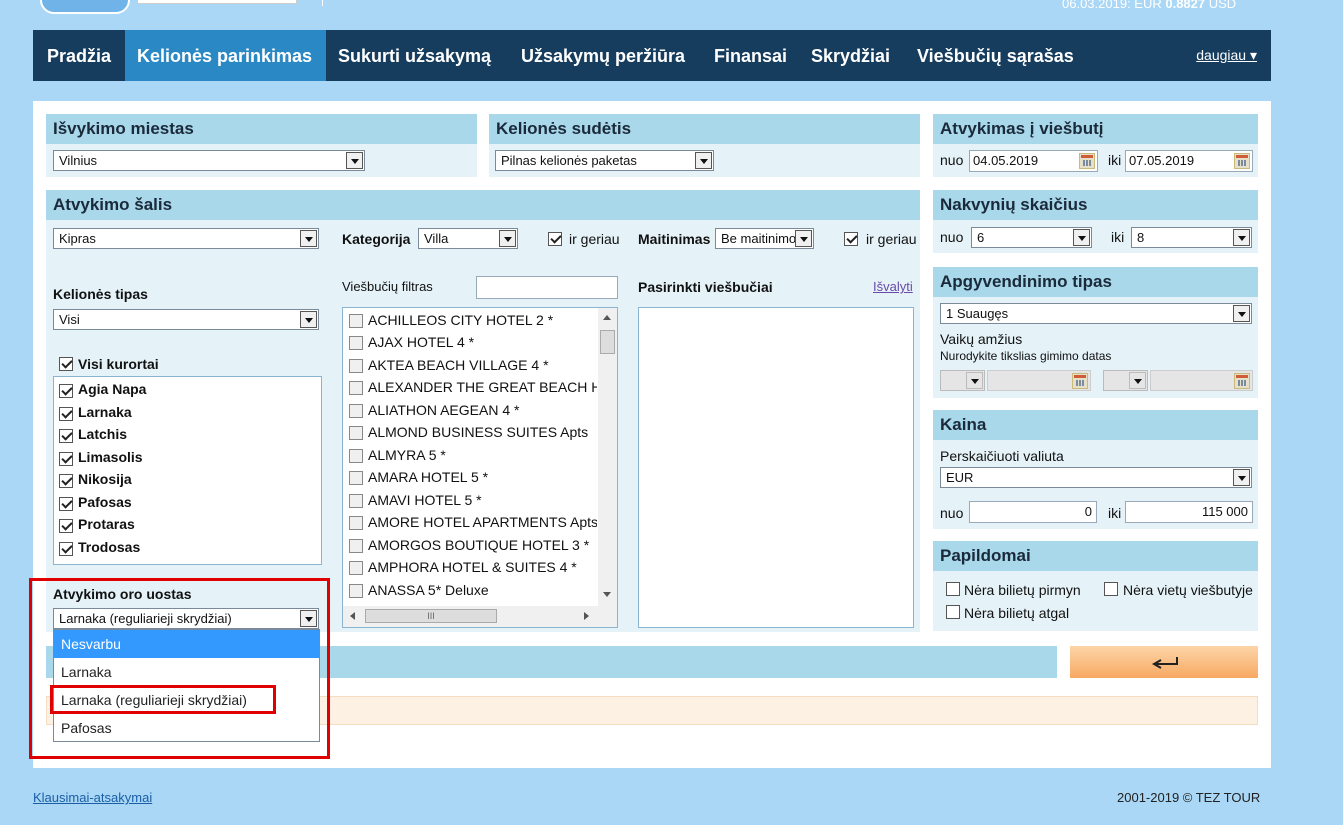  Describe the element at coordinates (995, 55) in the screenshot. I see `nav-hotel-list: Viešbučių sąrašas` at that location.